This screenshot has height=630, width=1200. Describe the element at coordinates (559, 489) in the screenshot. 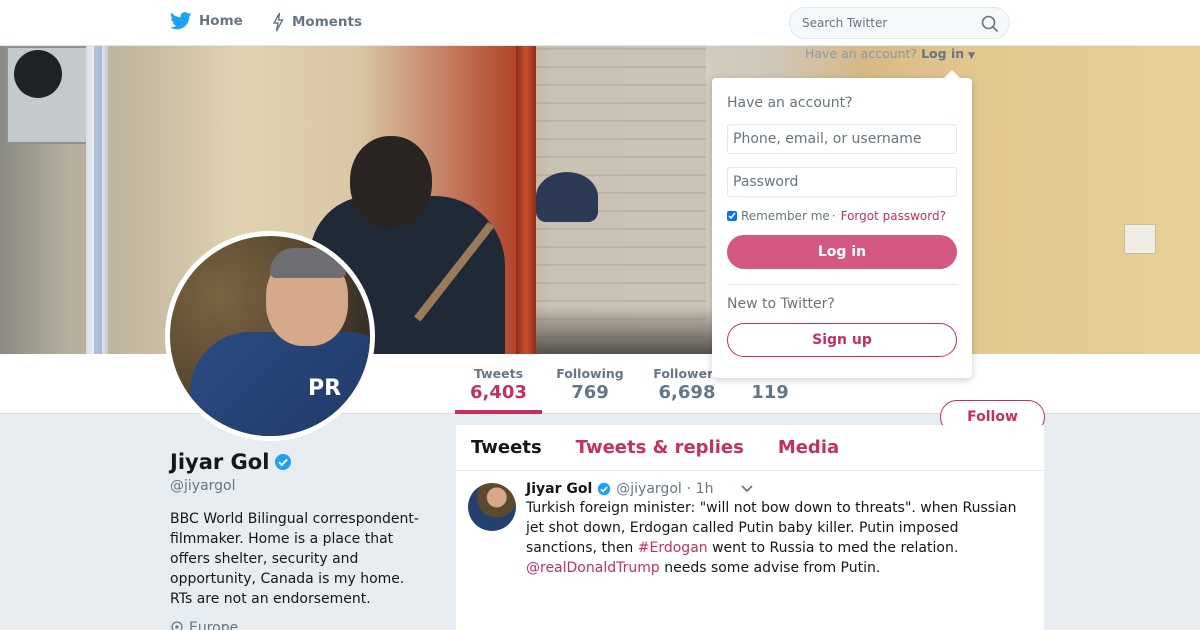

I see `tweet-author-name: Jiyar Gol` at that location.